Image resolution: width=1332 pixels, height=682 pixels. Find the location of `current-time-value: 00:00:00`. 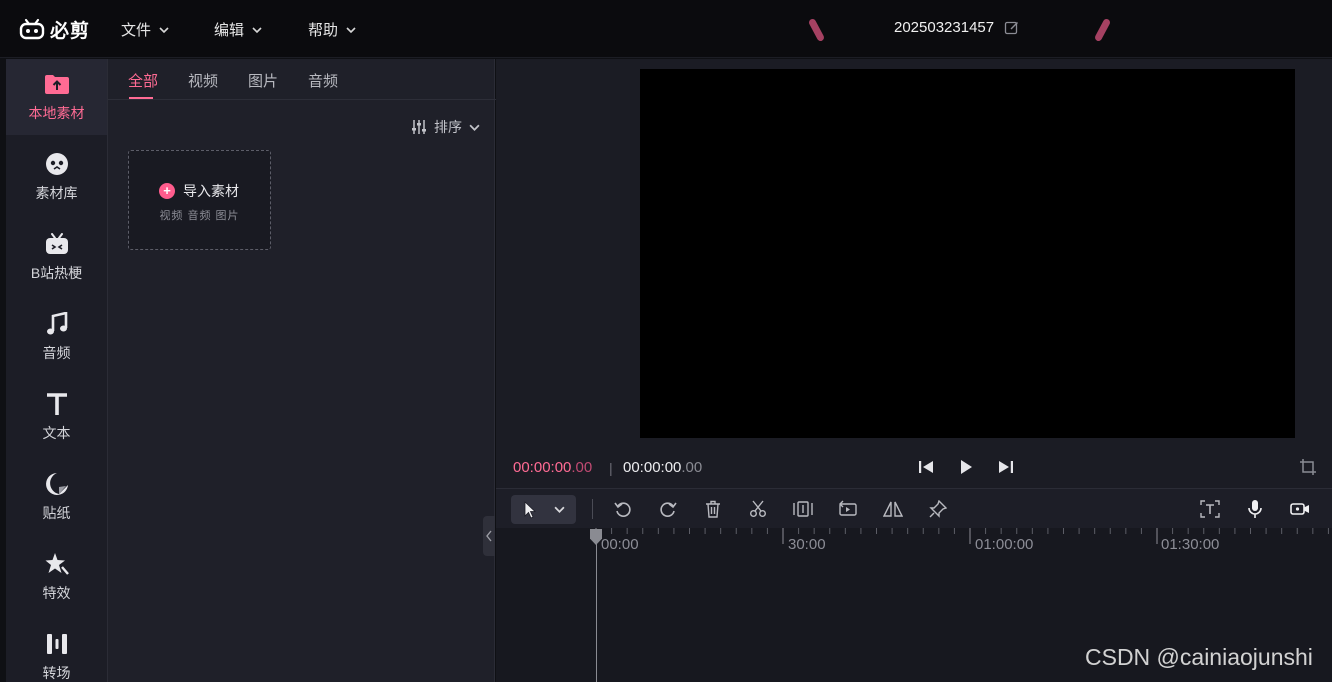

current-time-value: 00:00:00 is located at coordinates (542, 467).